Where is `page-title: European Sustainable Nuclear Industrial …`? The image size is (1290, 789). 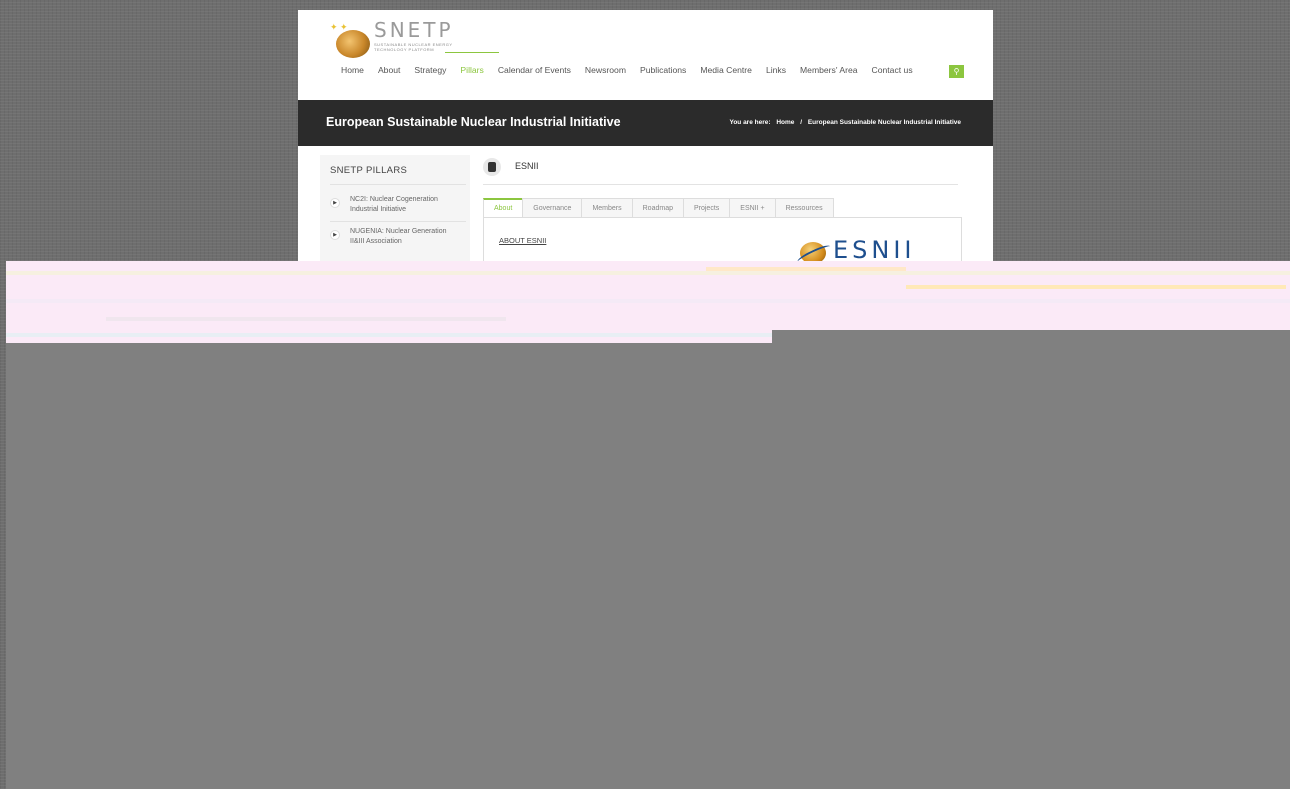 page-title: European Sustainable Nuclear Industrial … is located at coordinates (473, 122).